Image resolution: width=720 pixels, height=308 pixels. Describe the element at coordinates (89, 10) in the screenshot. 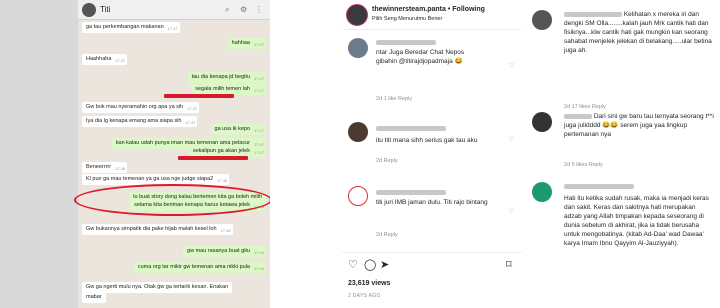

I see `contact-avatar` at that location.